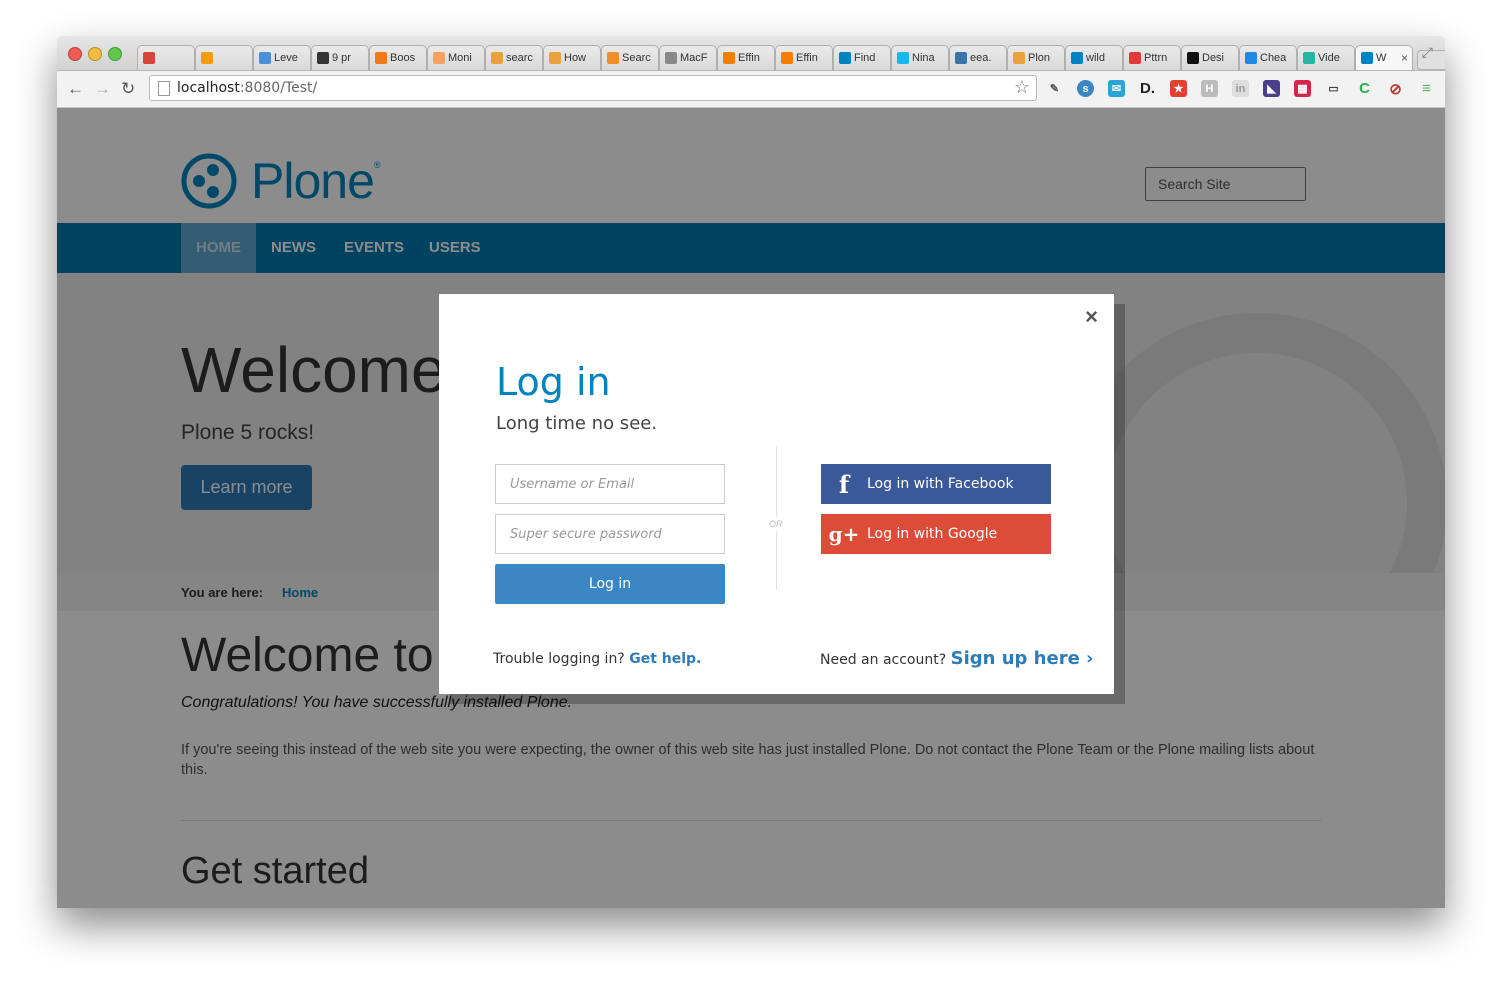 The width and height of the screenshot is (1502, 988). Describe the element at coordinates (844, 484) in the screenshot. I see `facebook-icon: f` at that location.